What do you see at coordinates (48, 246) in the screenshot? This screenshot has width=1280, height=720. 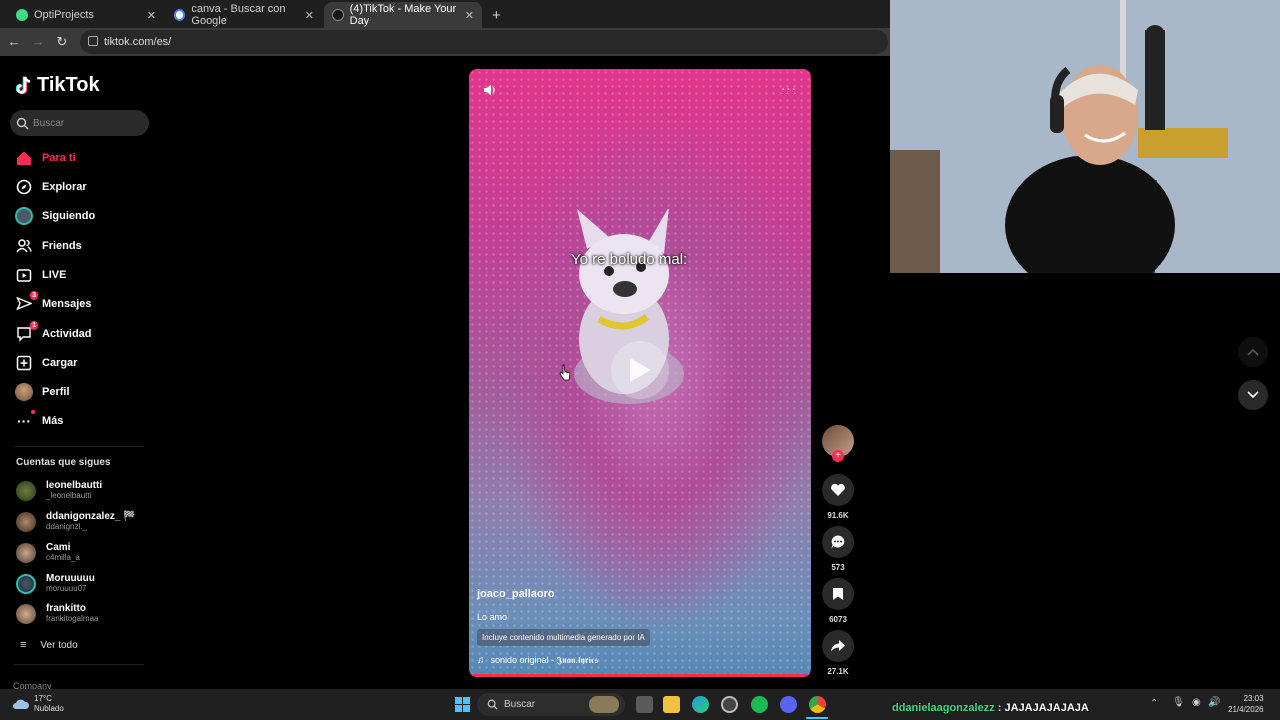 I see `sidebar-item-friends: Friends` at bounding box center [48, 246].